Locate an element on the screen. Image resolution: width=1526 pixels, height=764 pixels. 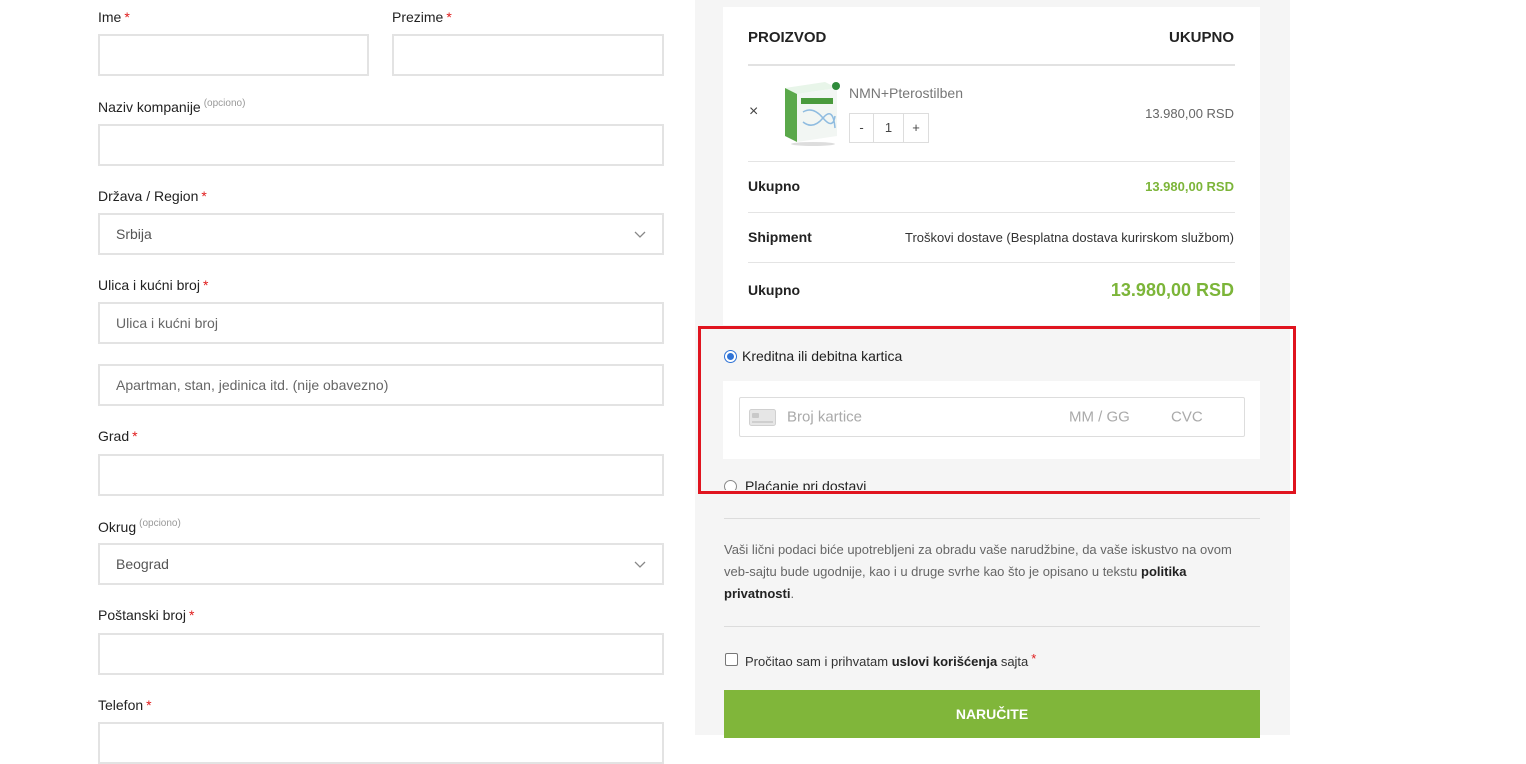
district-select: Beograd is located at coordinates (381, 564).